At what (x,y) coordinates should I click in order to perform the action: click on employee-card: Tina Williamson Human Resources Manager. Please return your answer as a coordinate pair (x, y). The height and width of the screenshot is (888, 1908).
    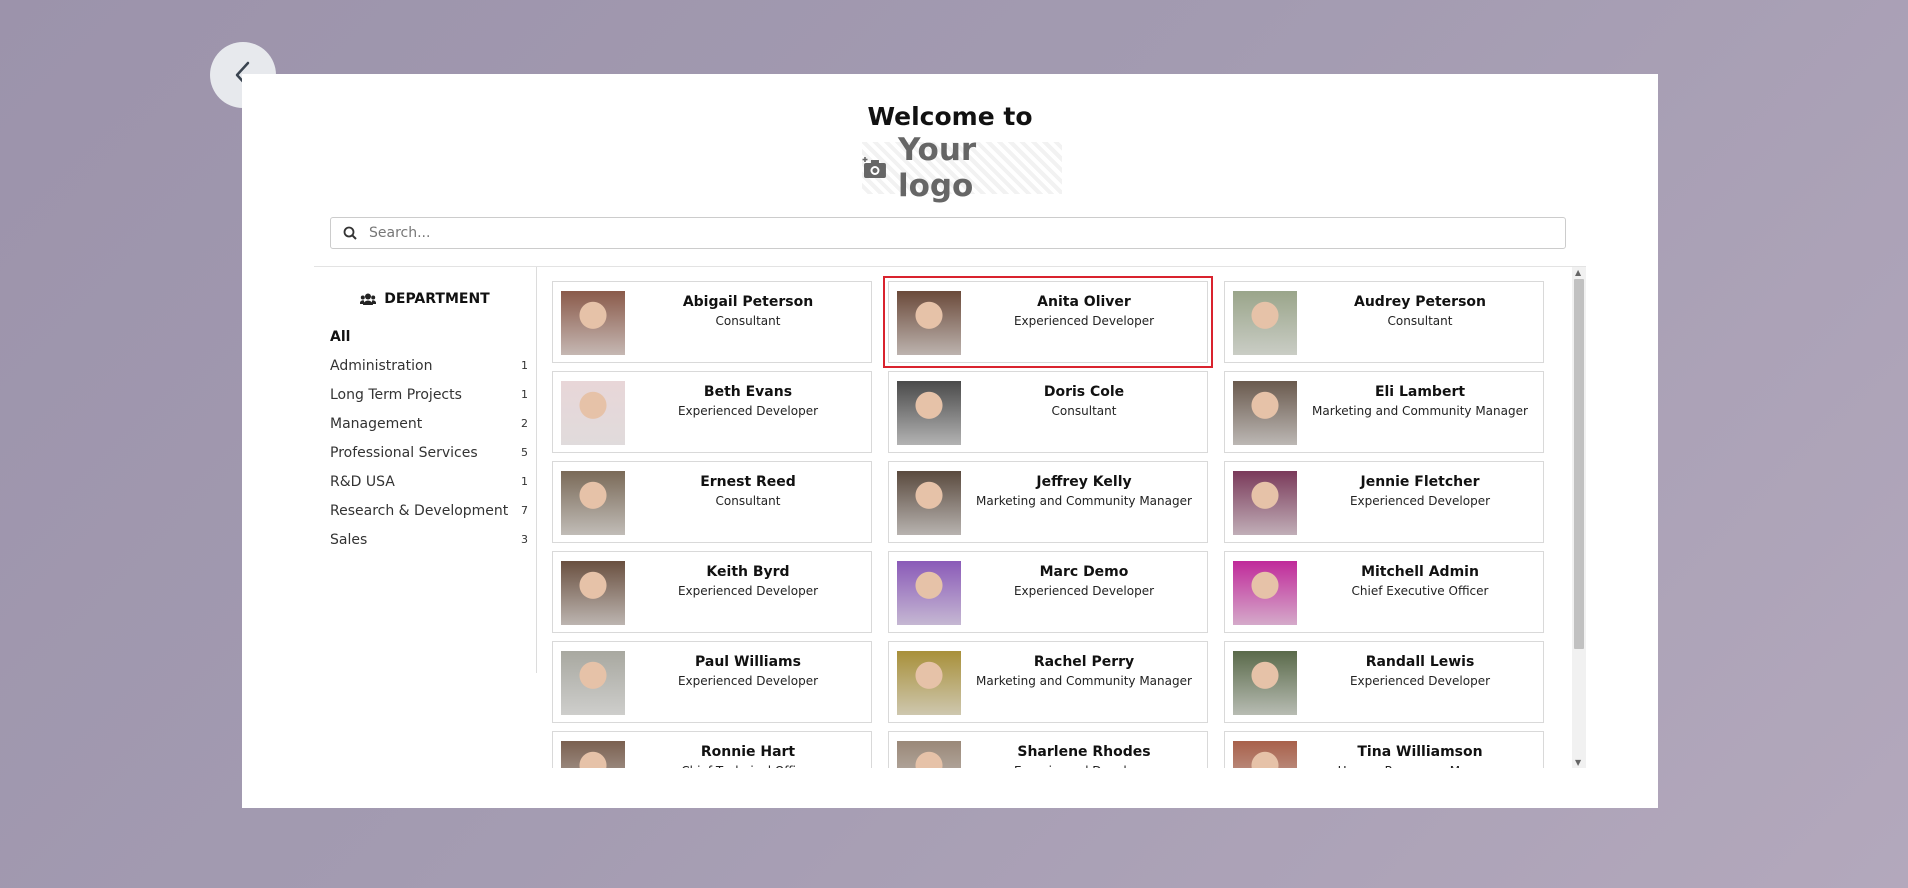
    Looking at the image, I should click on (1384, 749).